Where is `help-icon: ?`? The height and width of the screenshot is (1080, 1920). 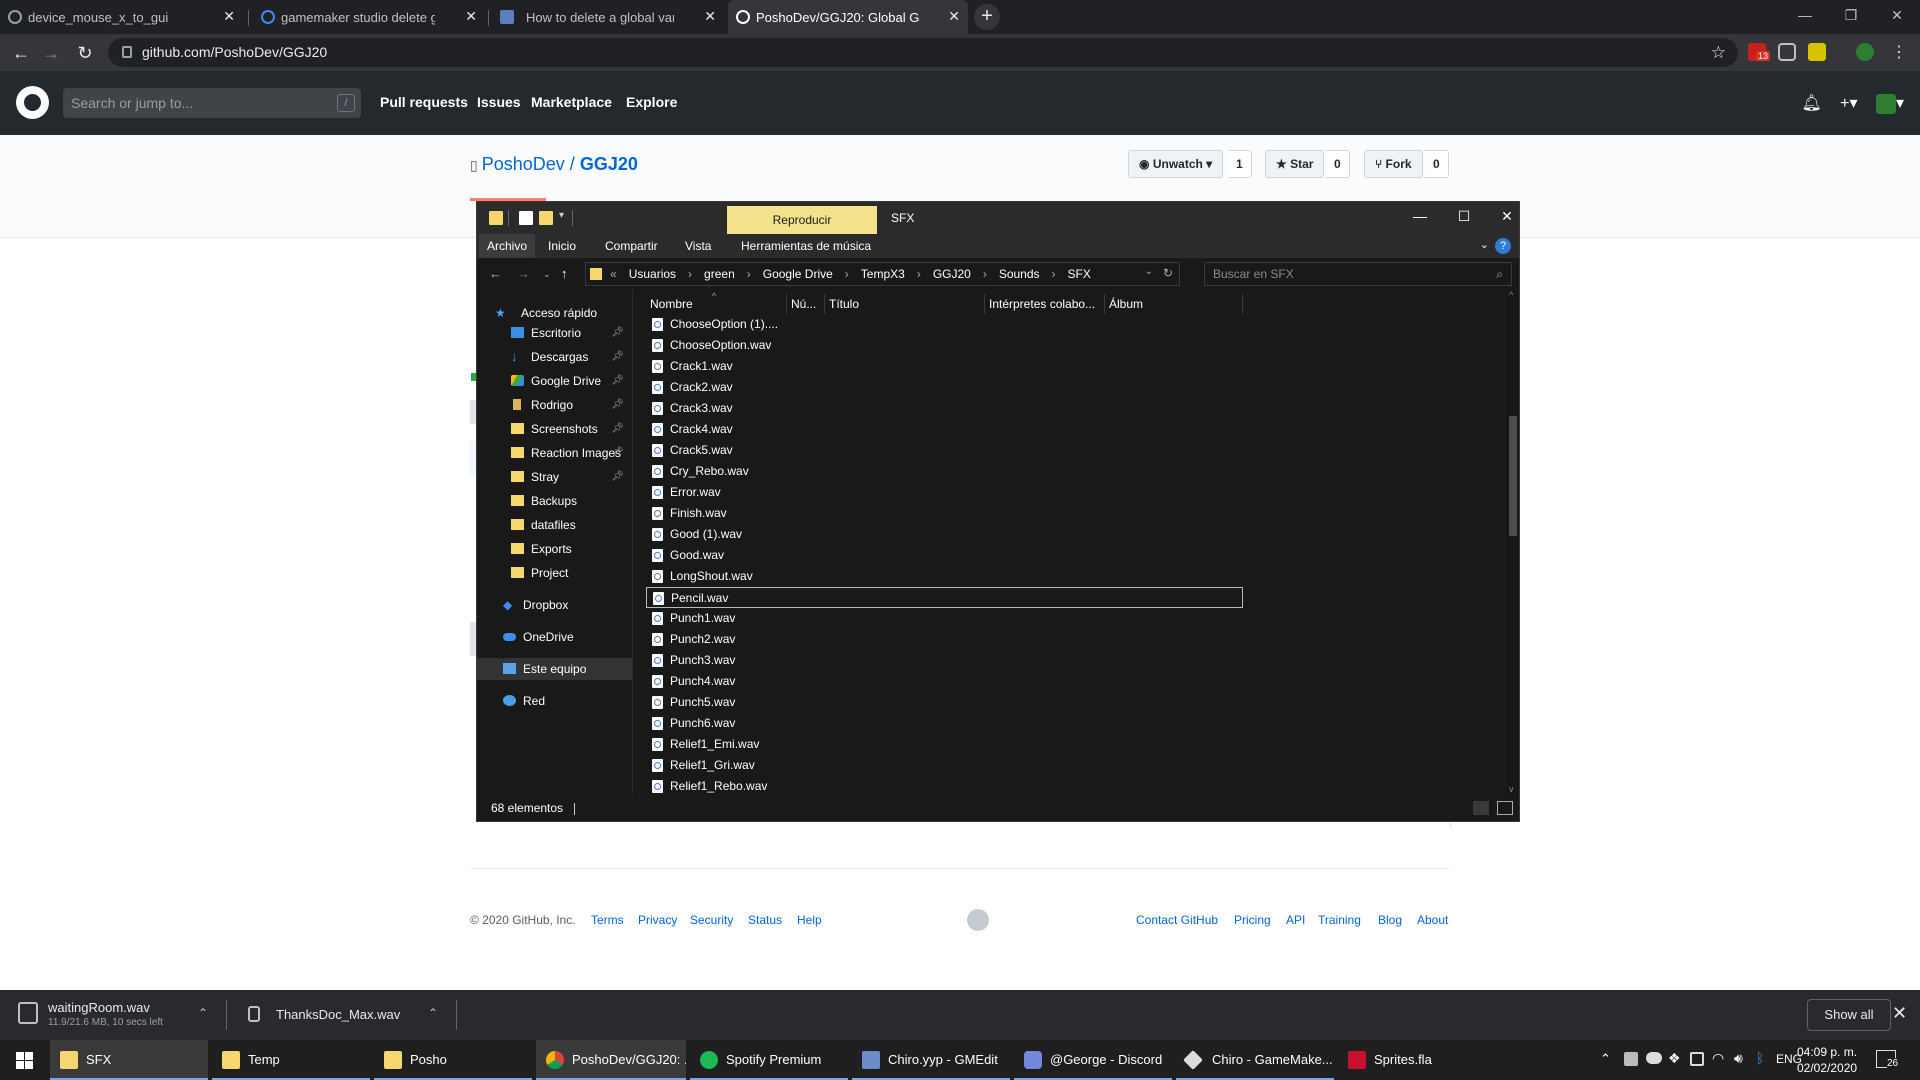
help-icon: ? is located at coordinates (1503, 246).